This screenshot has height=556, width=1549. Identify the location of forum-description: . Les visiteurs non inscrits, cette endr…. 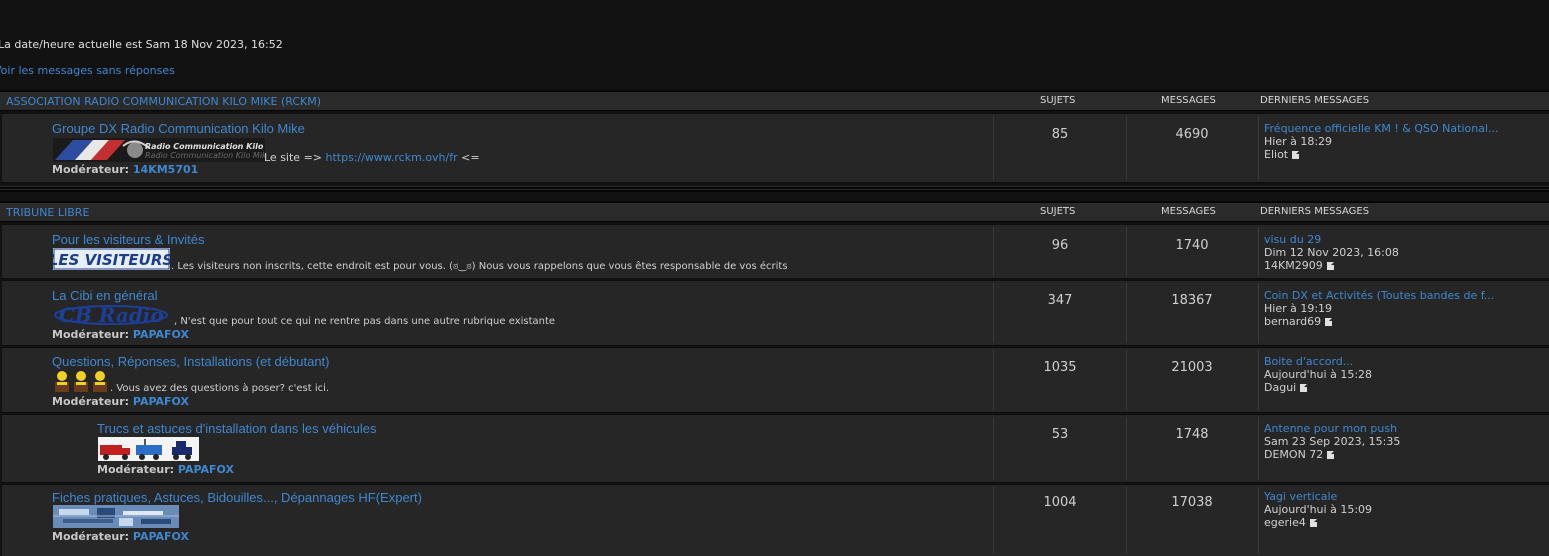
(479, 266).